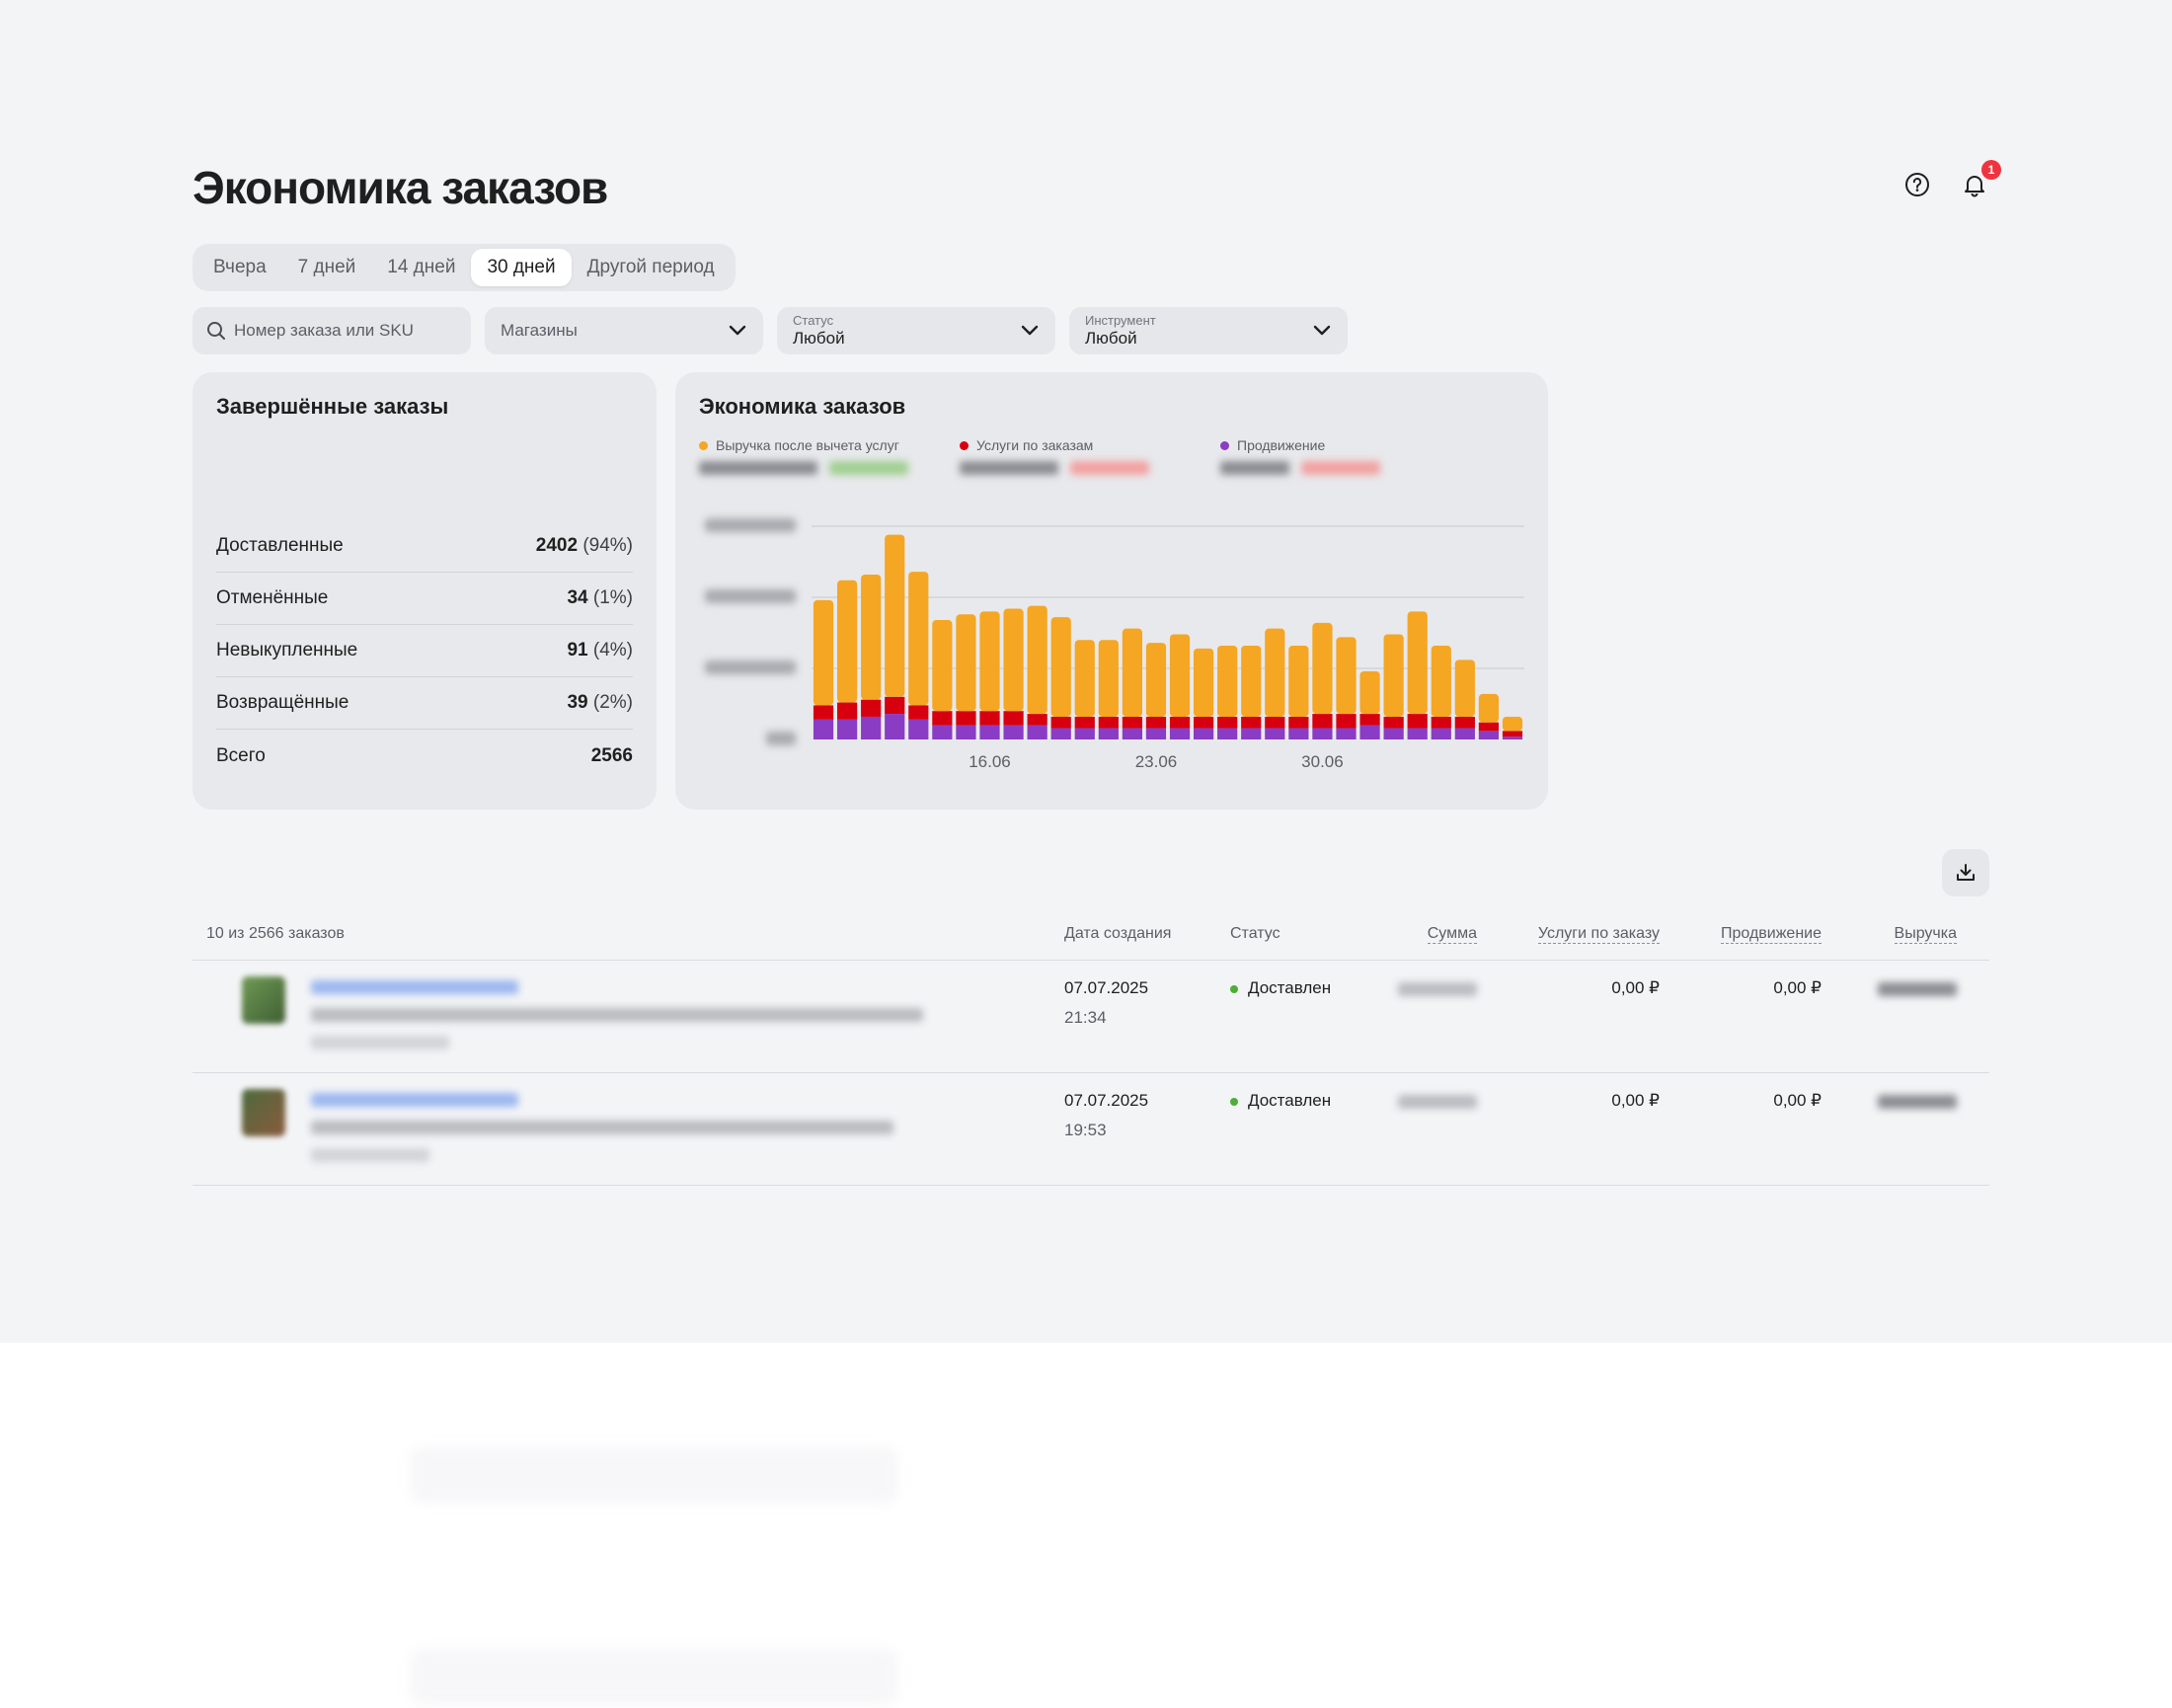 The width and height of the screenshot is (2172, 1708). I want to click on stat-value: 2402 (94%), so click(584, 545).